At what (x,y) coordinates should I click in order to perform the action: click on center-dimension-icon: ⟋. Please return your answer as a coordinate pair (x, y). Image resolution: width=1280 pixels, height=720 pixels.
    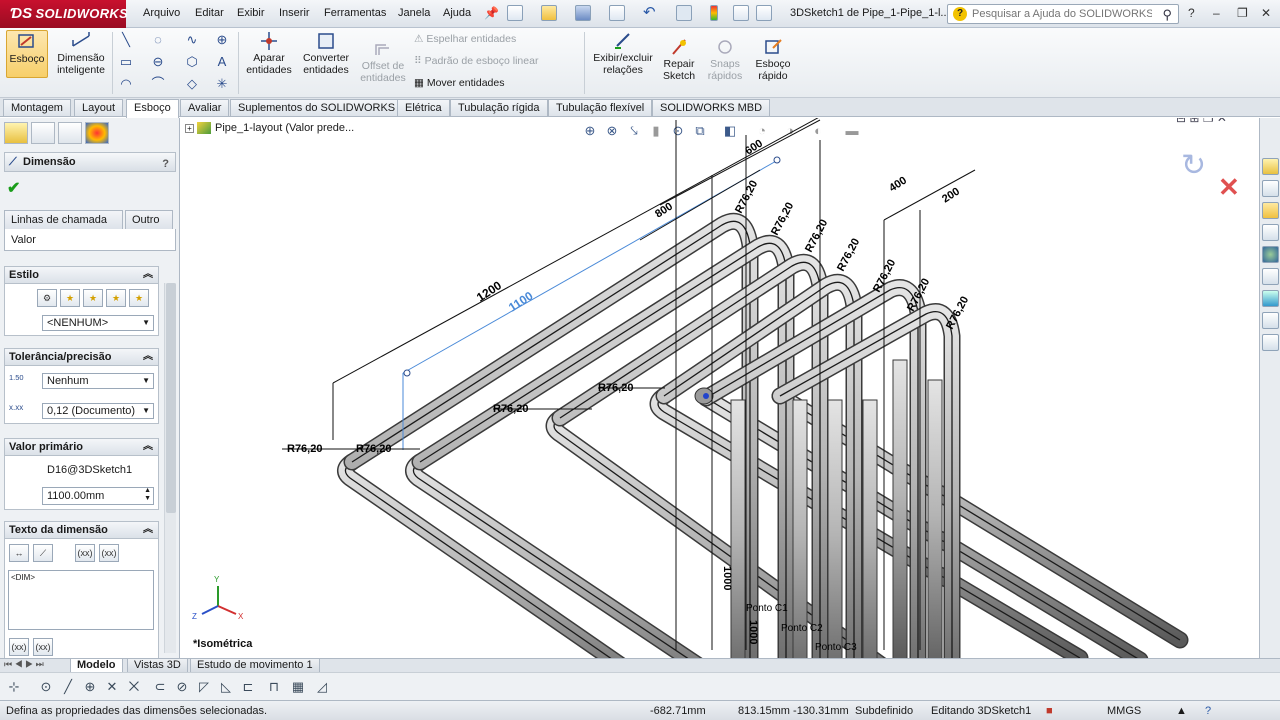
    Looking at the image, I should click on (43, 553).